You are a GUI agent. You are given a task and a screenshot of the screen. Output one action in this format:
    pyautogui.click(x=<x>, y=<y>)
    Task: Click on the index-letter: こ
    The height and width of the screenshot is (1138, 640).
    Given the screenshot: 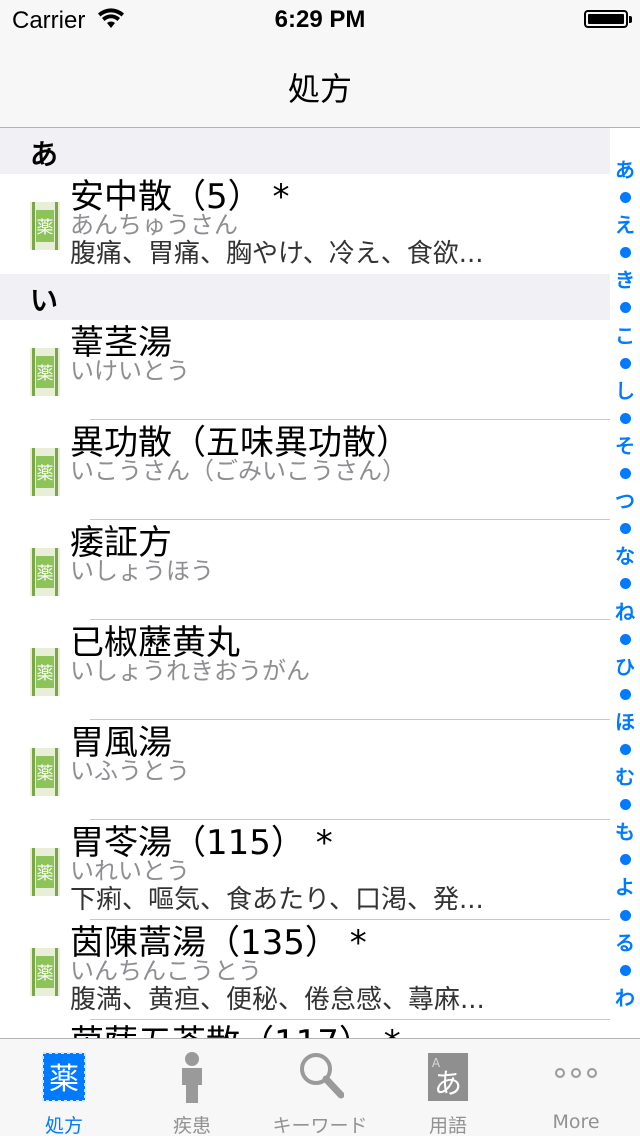 What is the action you would take?
    pyautogui.click(x=625, y=336)
    